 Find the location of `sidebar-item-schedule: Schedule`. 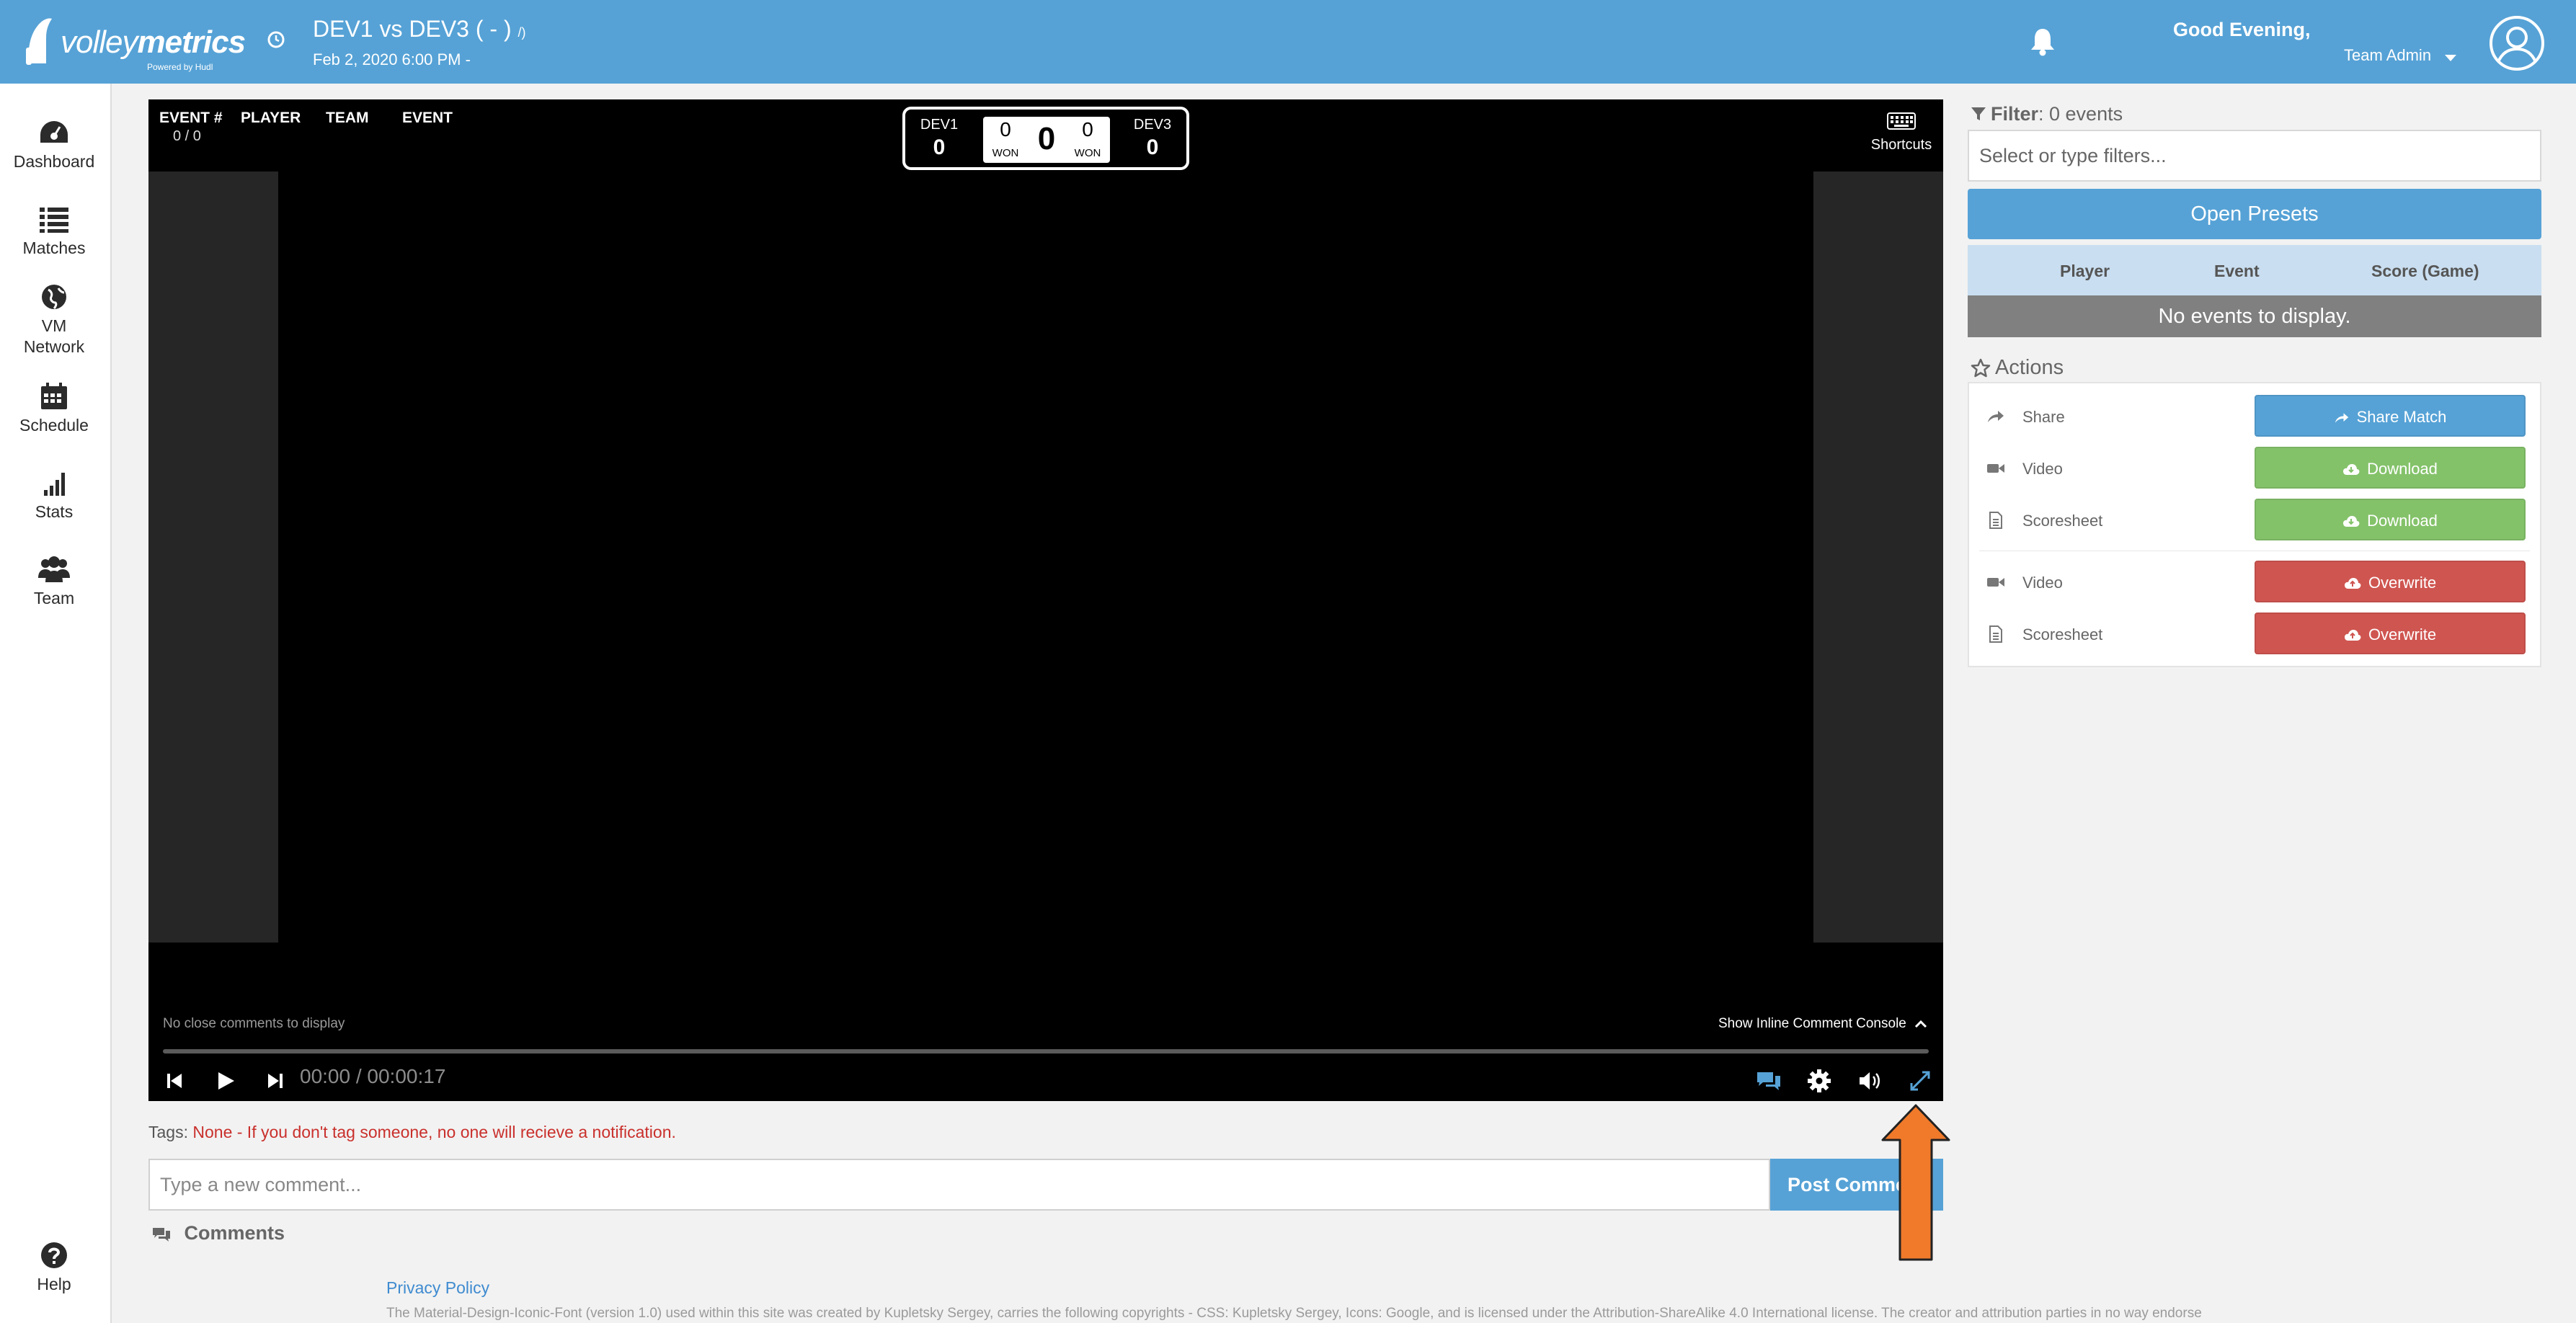

sidebar-item-schedule: Schedule is located at coordinates (54, 409).